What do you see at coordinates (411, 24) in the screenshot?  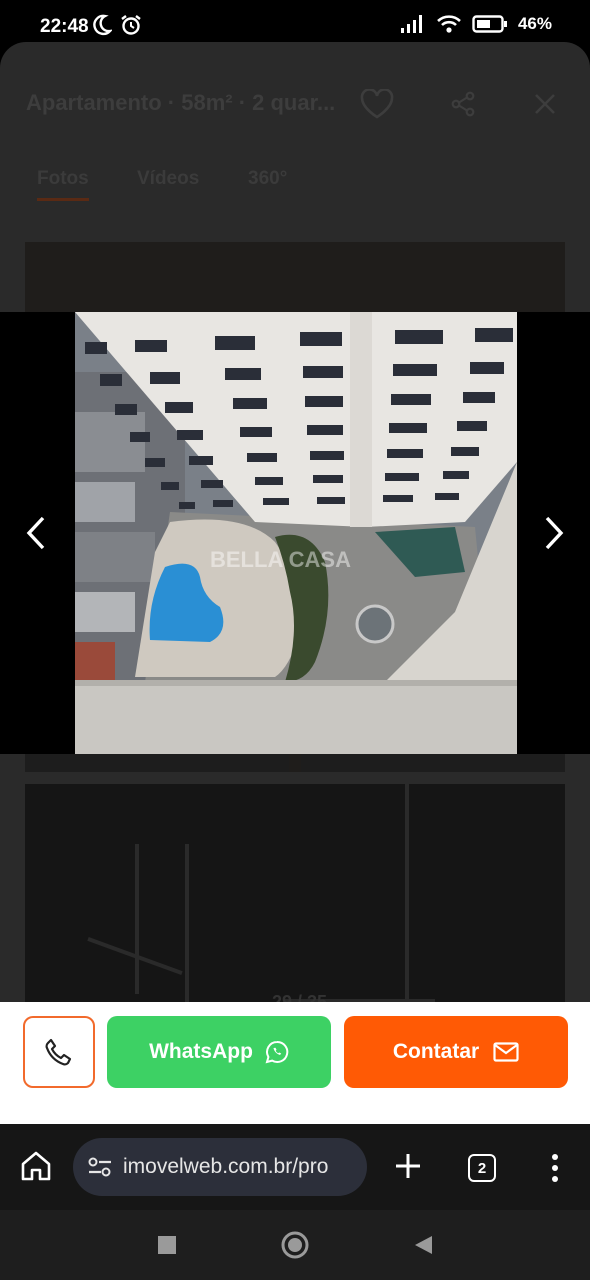 I see `signal-icon` at bounding box center [411, 24].